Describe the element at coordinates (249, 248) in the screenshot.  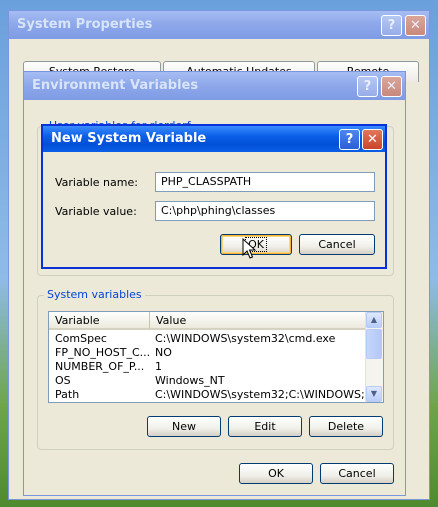
I see `mouse-cursor-icon` at that location.